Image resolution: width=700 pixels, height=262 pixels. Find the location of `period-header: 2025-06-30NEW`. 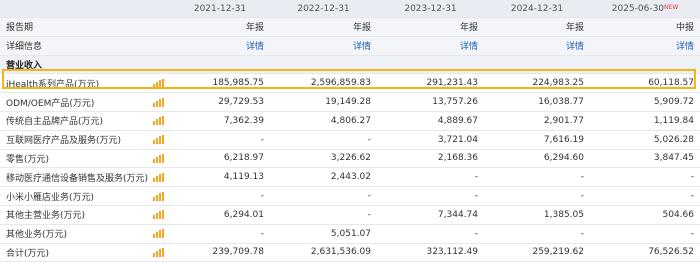

period-header: 2025-06-30NEW is located at coordinates (645, 9).